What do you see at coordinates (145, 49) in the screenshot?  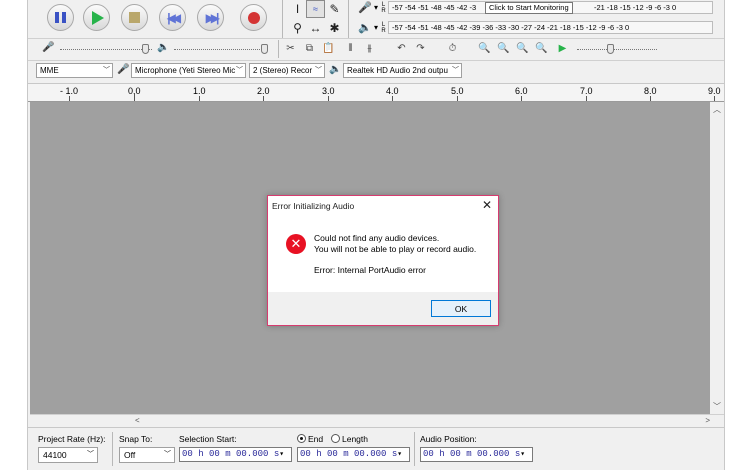 I see `record-volume-thumb` at bounding box center [145, 49].